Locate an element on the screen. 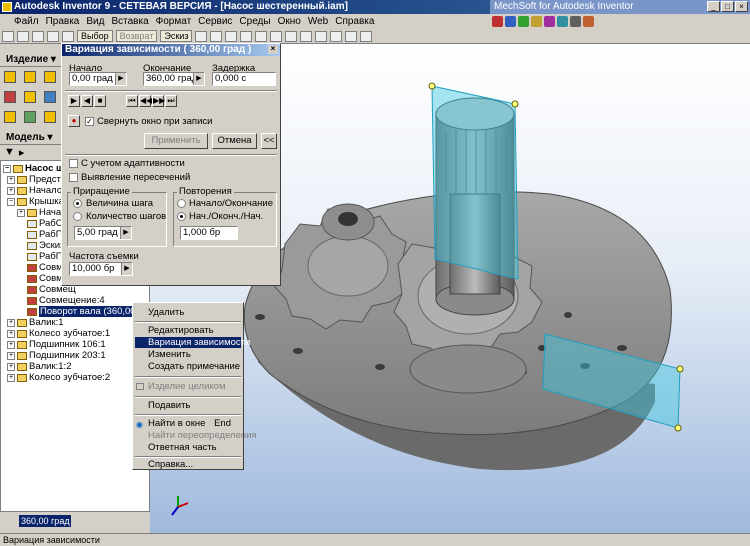  minimize-button: _ is located at coordinates (713, 6).